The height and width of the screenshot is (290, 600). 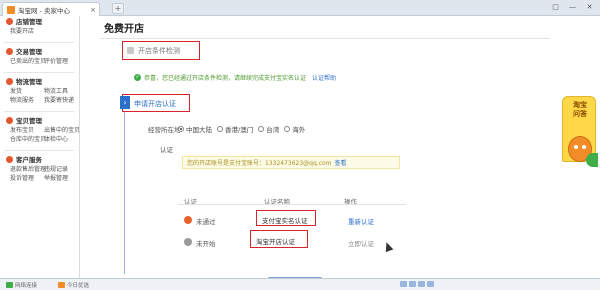 What do you see at coordinates (417, 284) in the screenshot?
I see `status-tool-icons` at bounding box center [417, 284].